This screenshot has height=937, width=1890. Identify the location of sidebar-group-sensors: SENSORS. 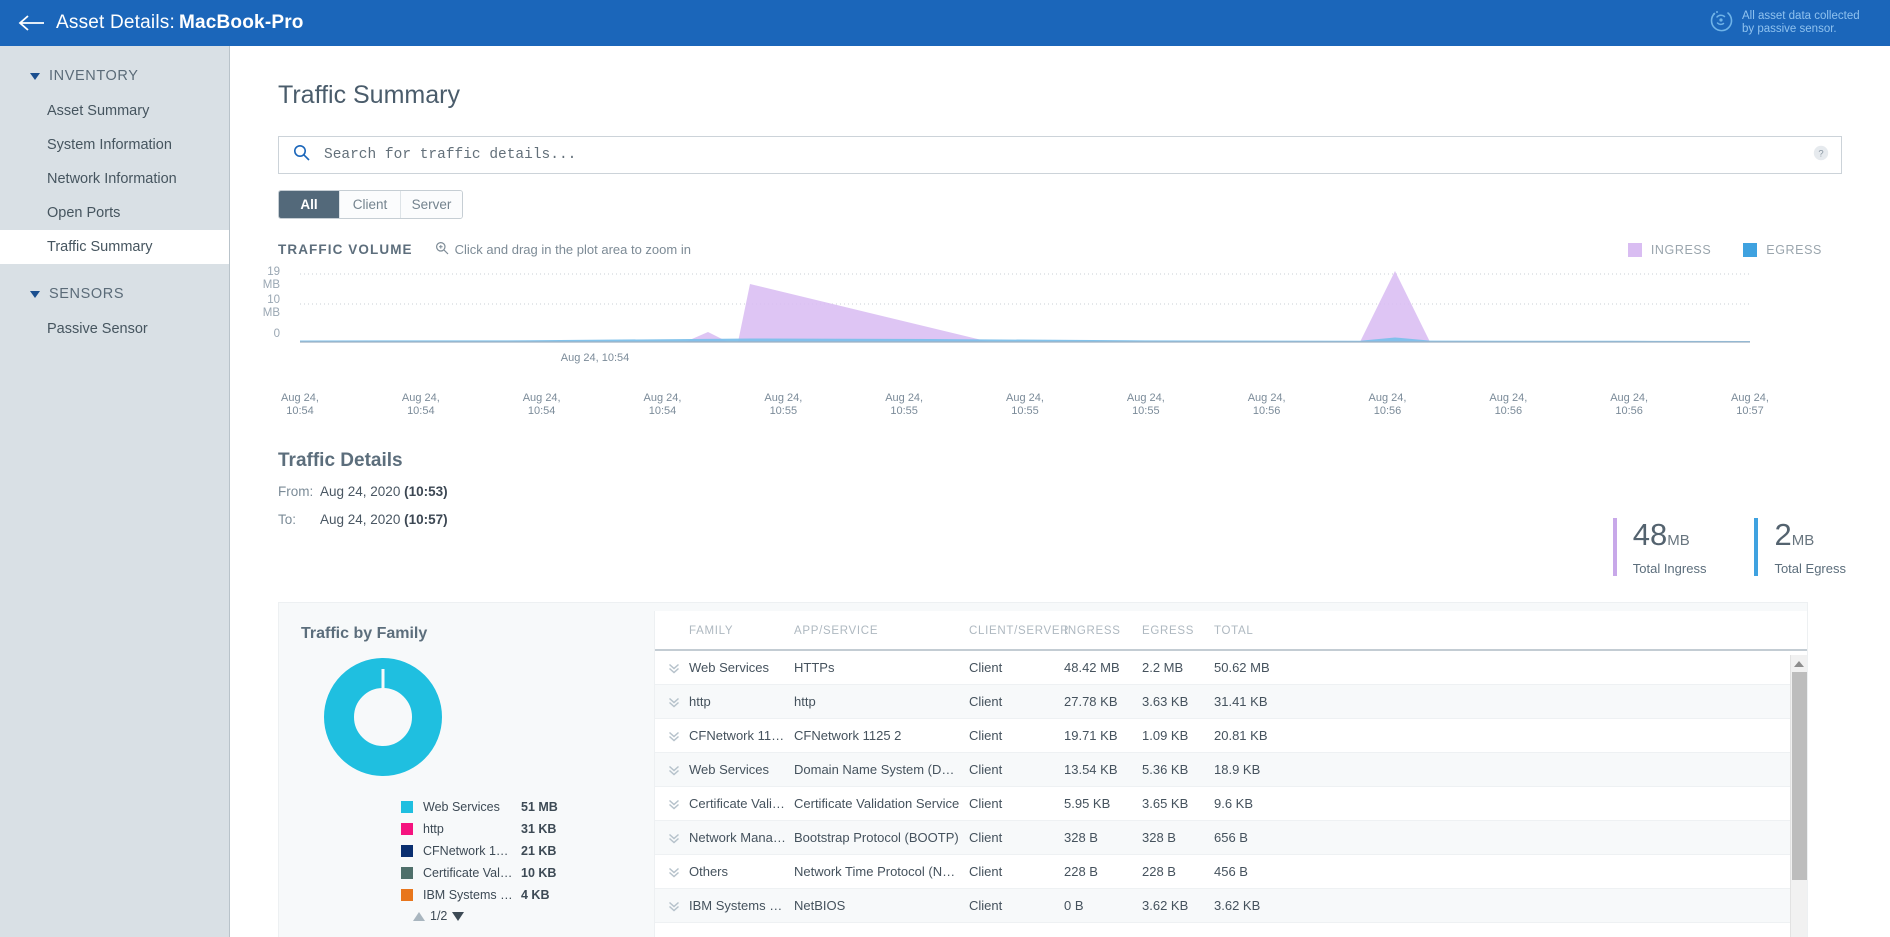
(114, 288).